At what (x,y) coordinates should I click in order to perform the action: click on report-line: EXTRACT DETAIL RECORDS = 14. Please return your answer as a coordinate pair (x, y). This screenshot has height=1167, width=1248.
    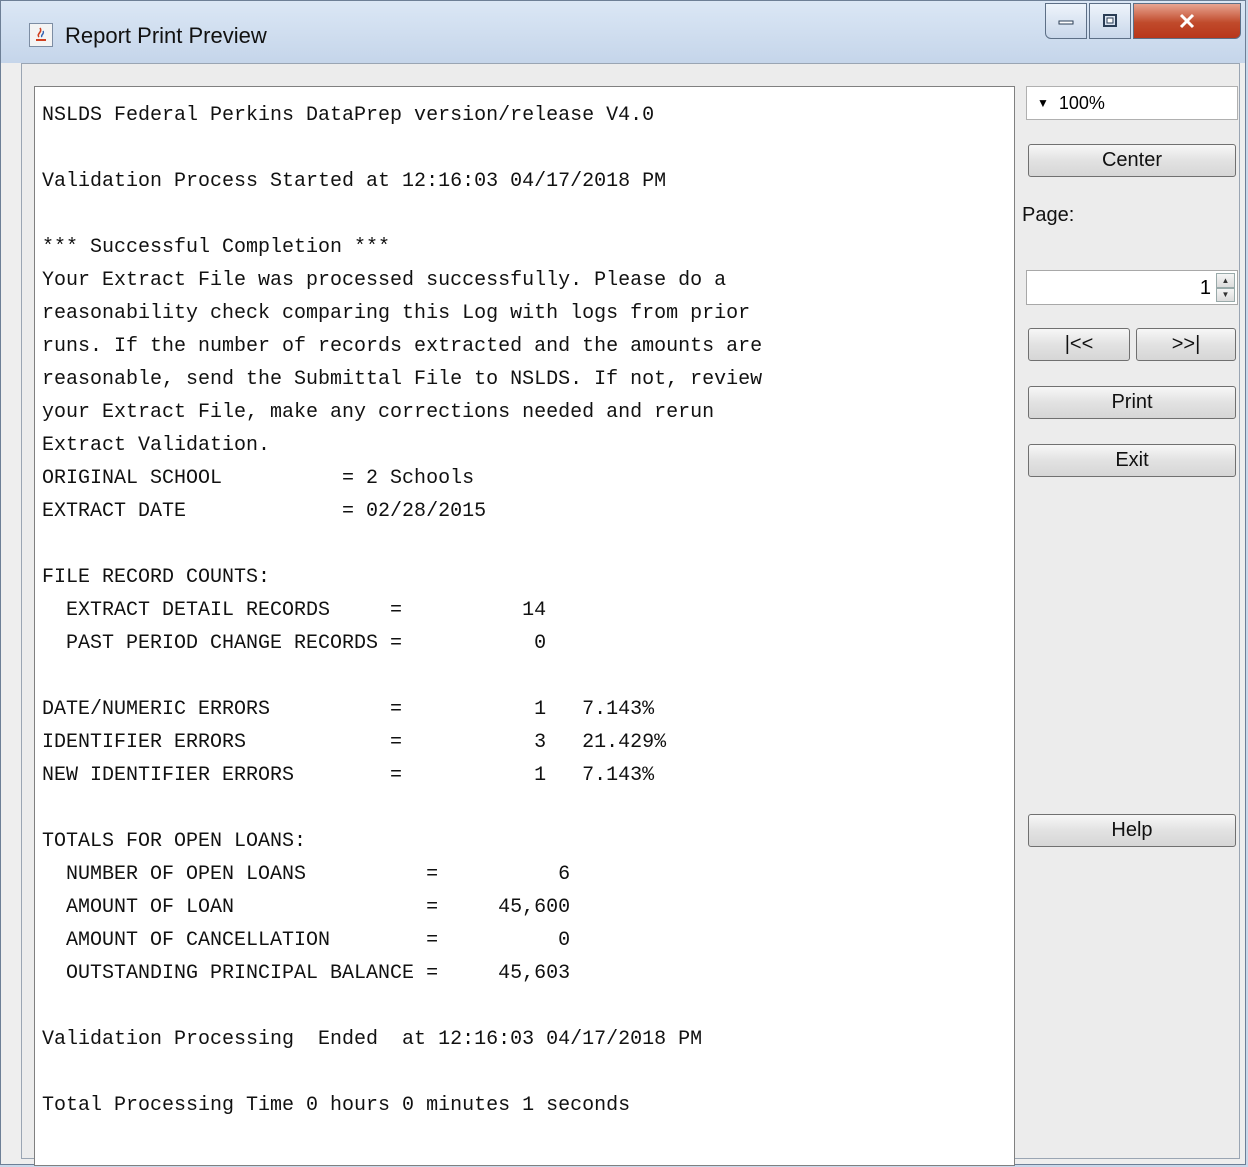
    Looking at the image, I should click on (294, 610).